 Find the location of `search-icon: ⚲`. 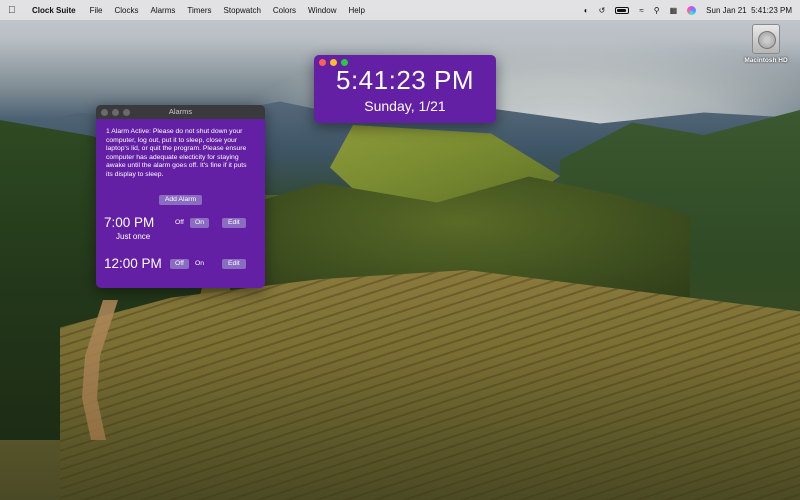

search-icon: ⚲ is located at coordinates (657, 10).